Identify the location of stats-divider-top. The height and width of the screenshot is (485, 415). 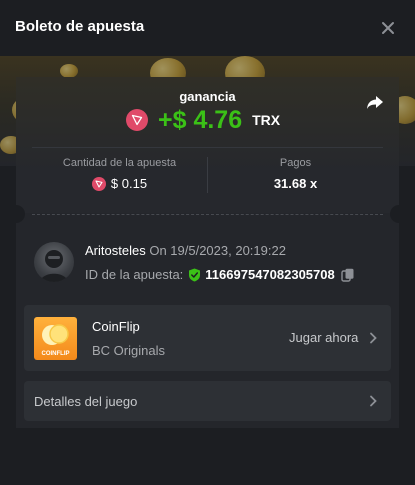
(207, 147).